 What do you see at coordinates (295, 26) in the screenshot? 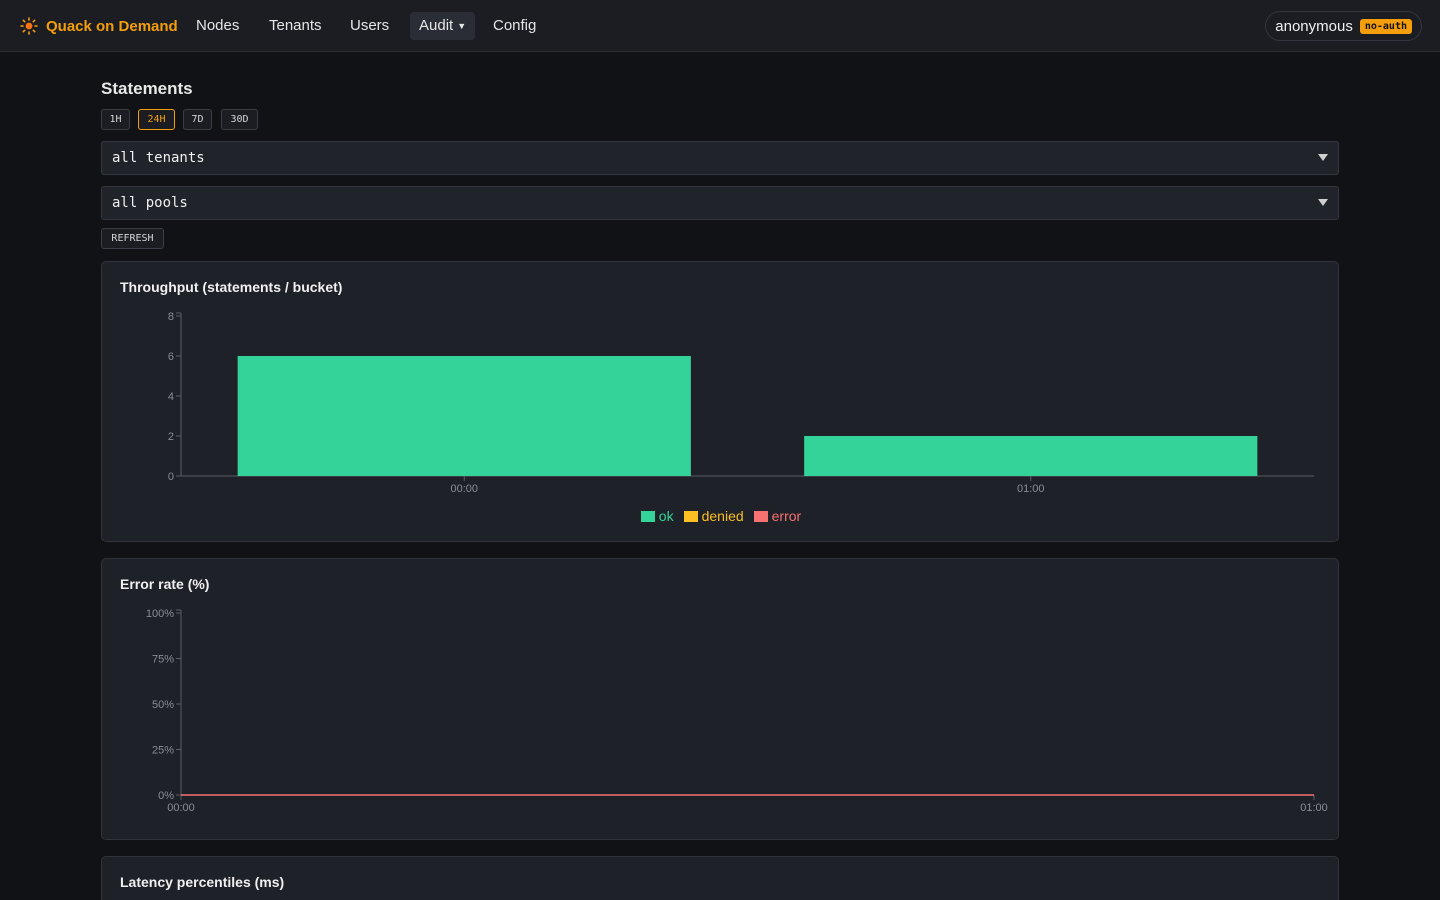
I see `nav-tenants: Tenants` at bounding box center [295, 26].